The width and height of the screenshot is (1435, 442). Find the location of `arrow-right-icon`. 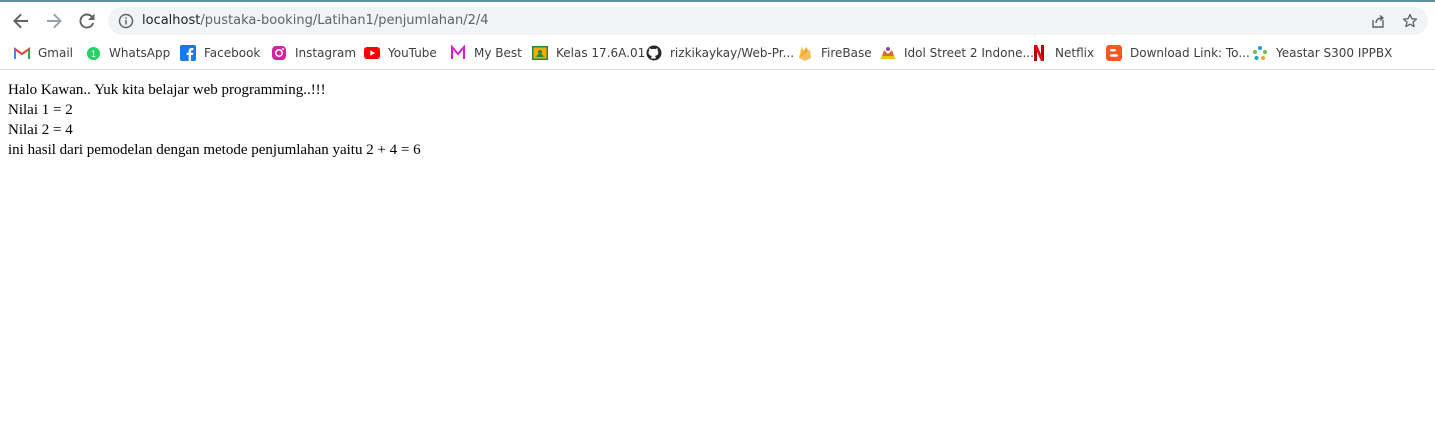

arrow-right-icon is located at coordinates (54, 21).